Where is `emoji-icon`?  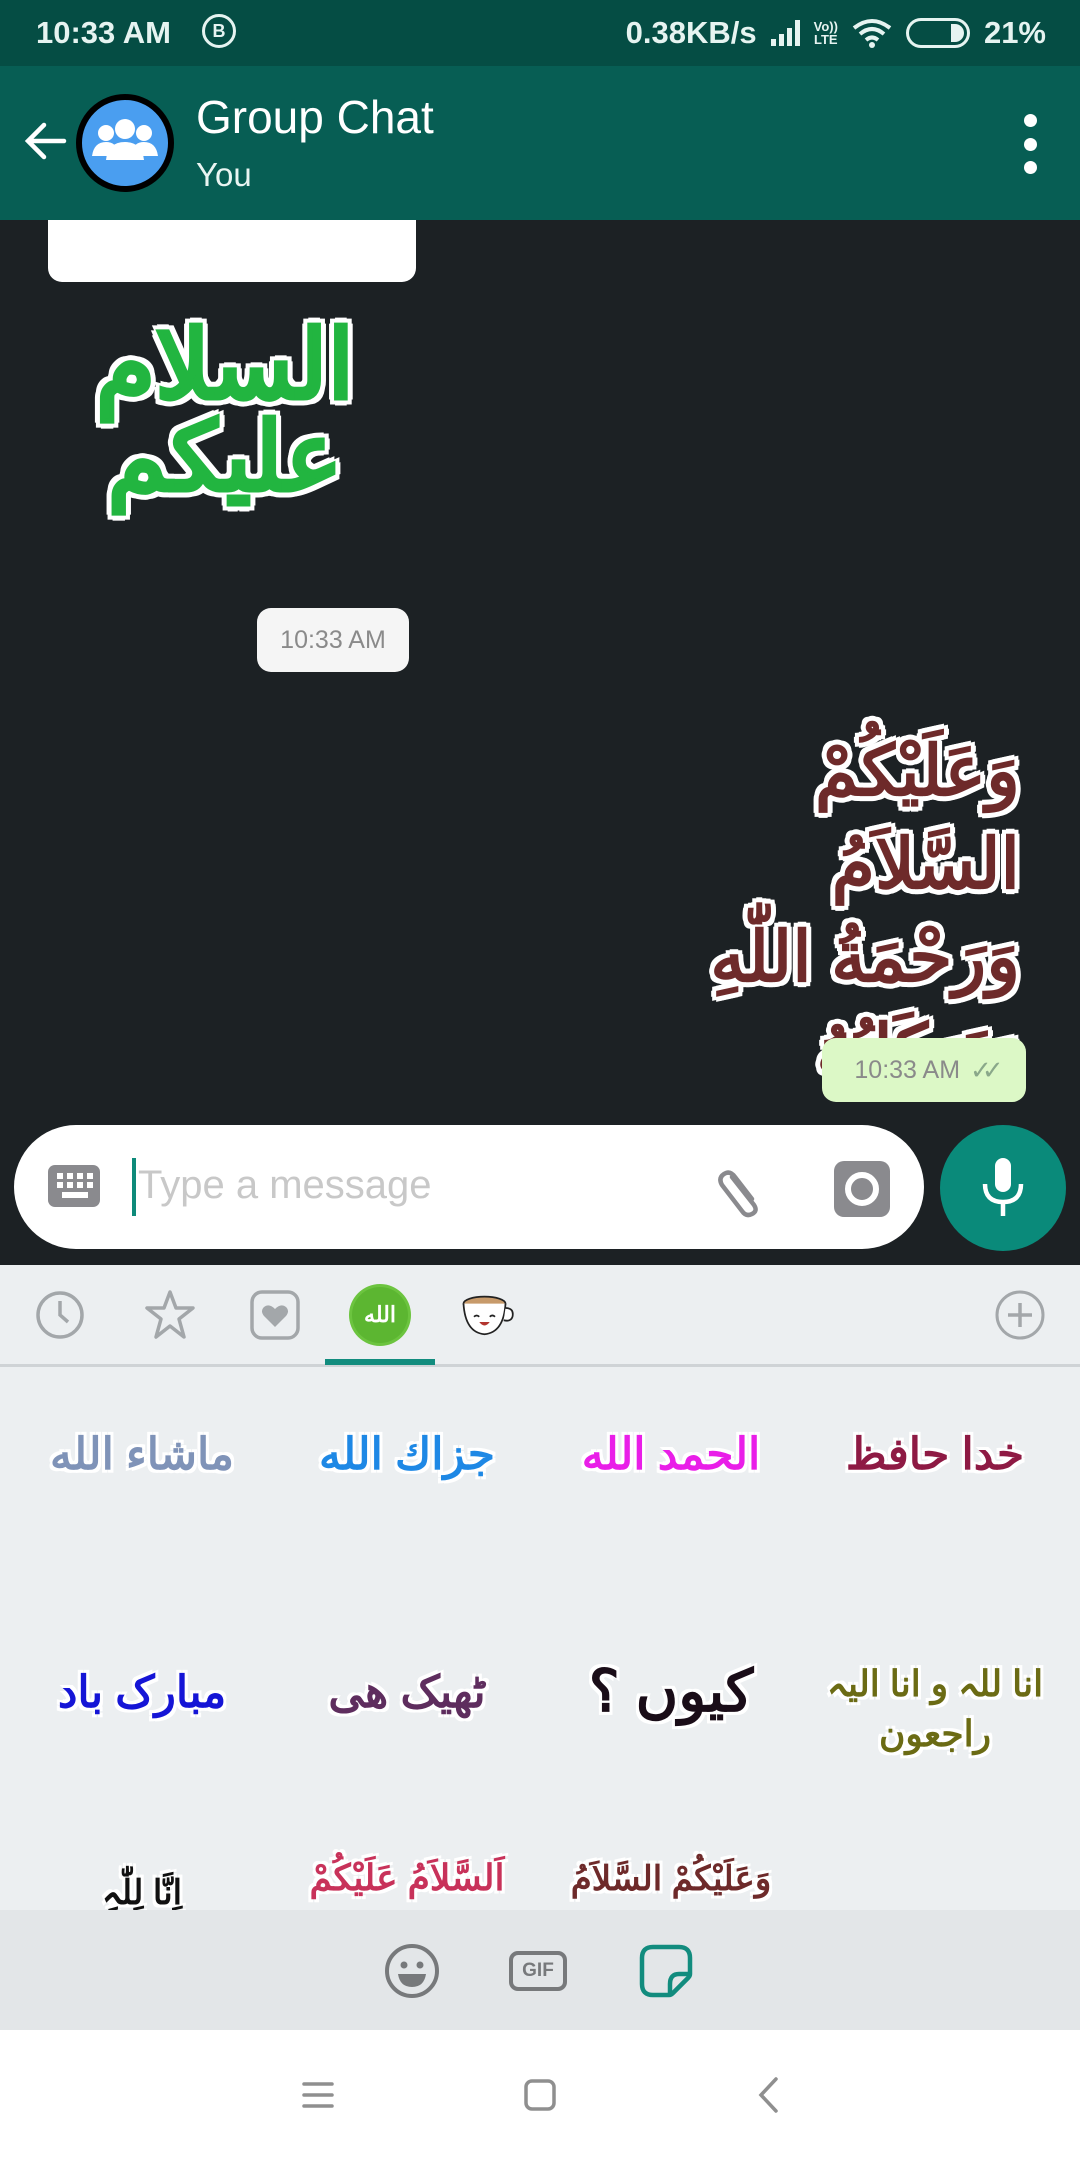 emoji-icon is located at coordinates (412, 1971).